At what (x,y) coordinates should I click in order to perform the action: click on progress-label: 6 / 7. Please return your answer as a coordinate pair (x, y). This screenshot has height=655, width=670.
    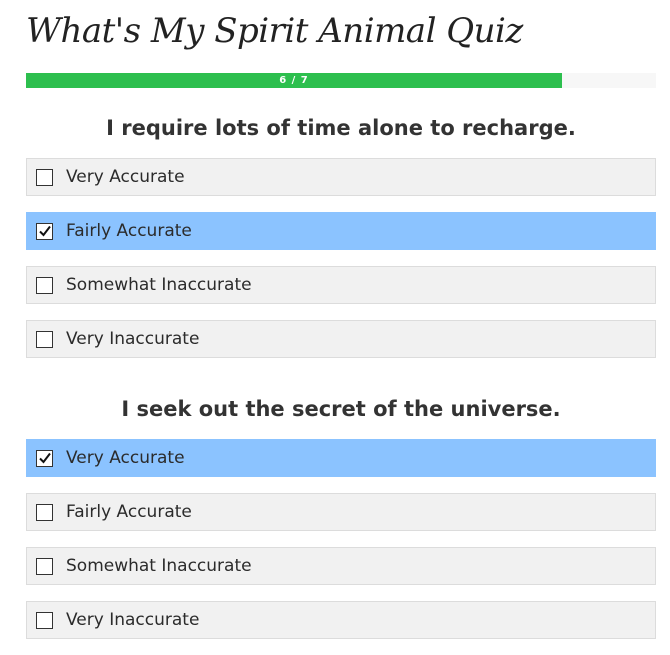
    Looking at the image, I should click on (294, 80).